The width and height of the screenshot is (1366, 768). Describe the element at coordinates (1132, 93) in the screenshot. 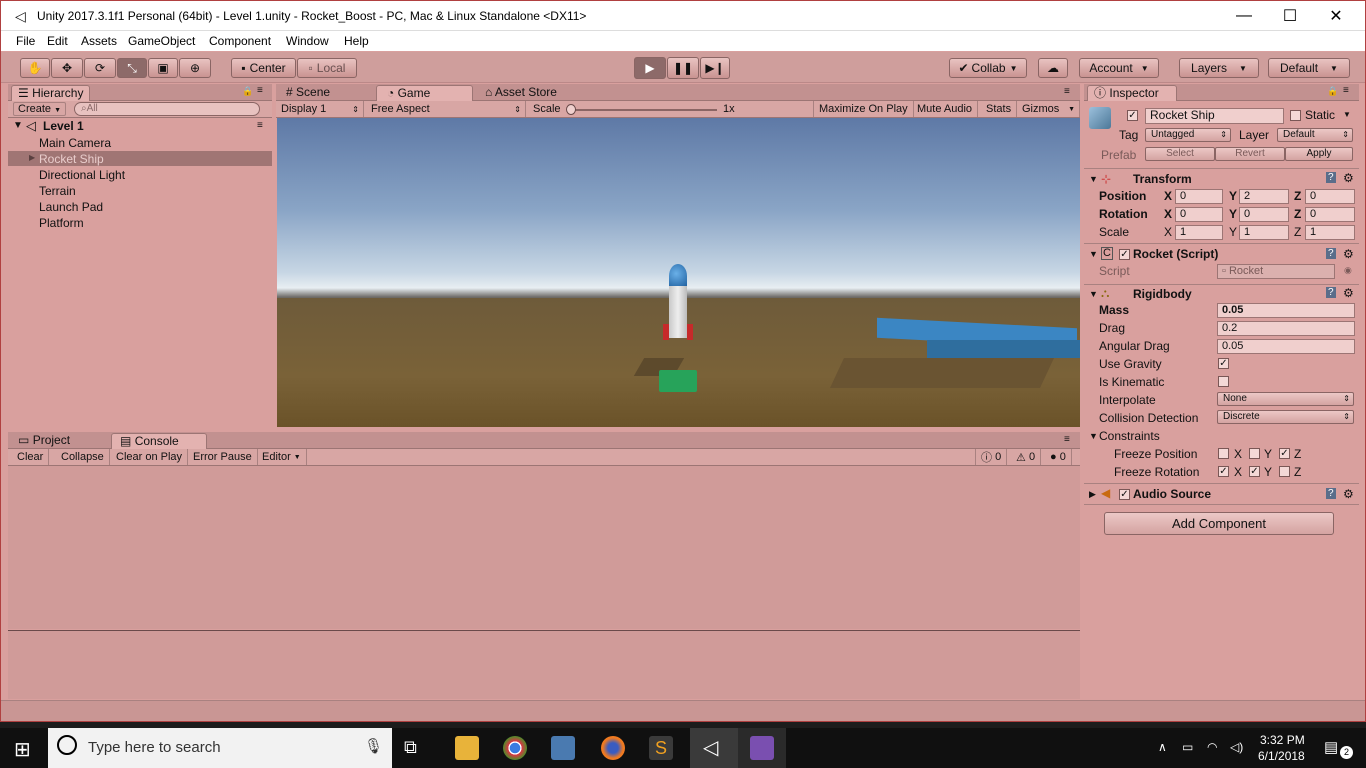

I see `tab-inspector: ⓘ Inspector` at that location.